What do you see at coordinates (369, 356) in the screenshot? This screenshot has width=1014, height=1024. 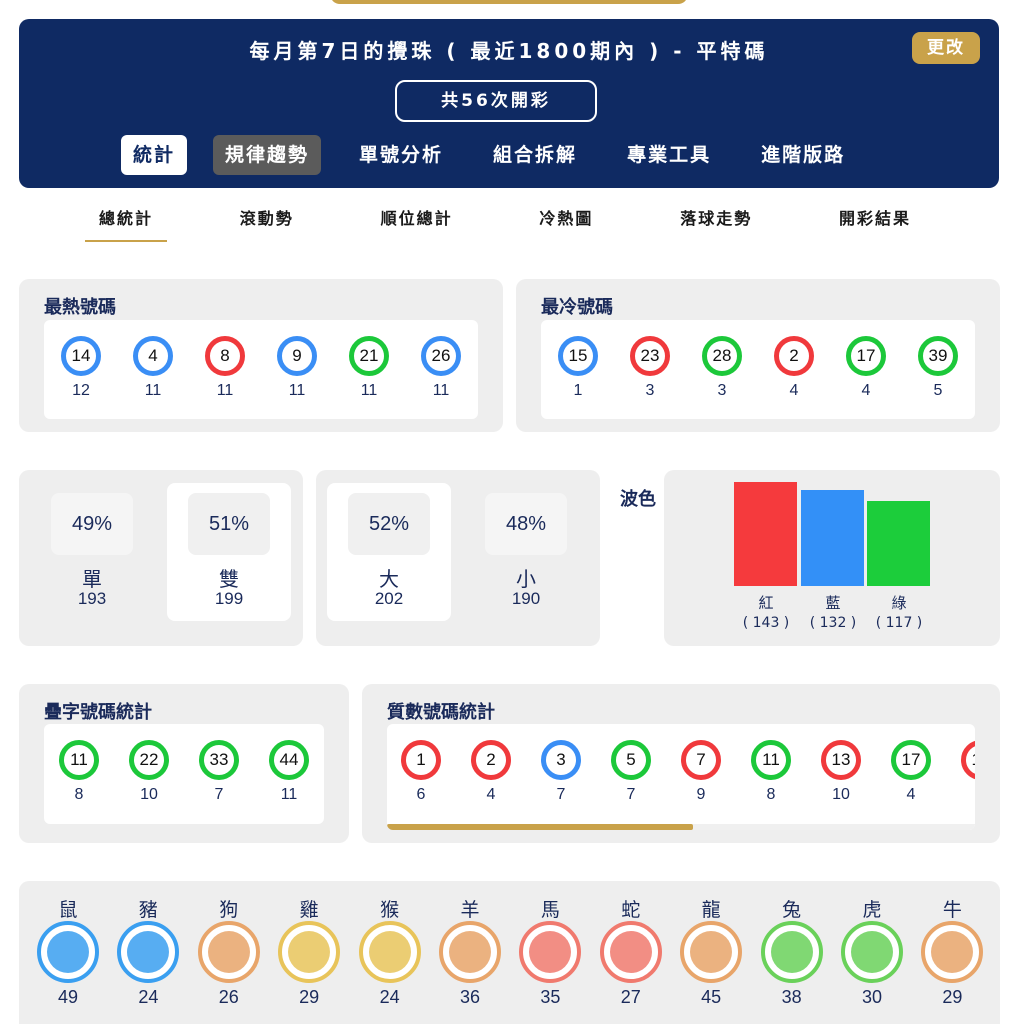 I see `number-ball: 21` at bounding box center [369, 356].